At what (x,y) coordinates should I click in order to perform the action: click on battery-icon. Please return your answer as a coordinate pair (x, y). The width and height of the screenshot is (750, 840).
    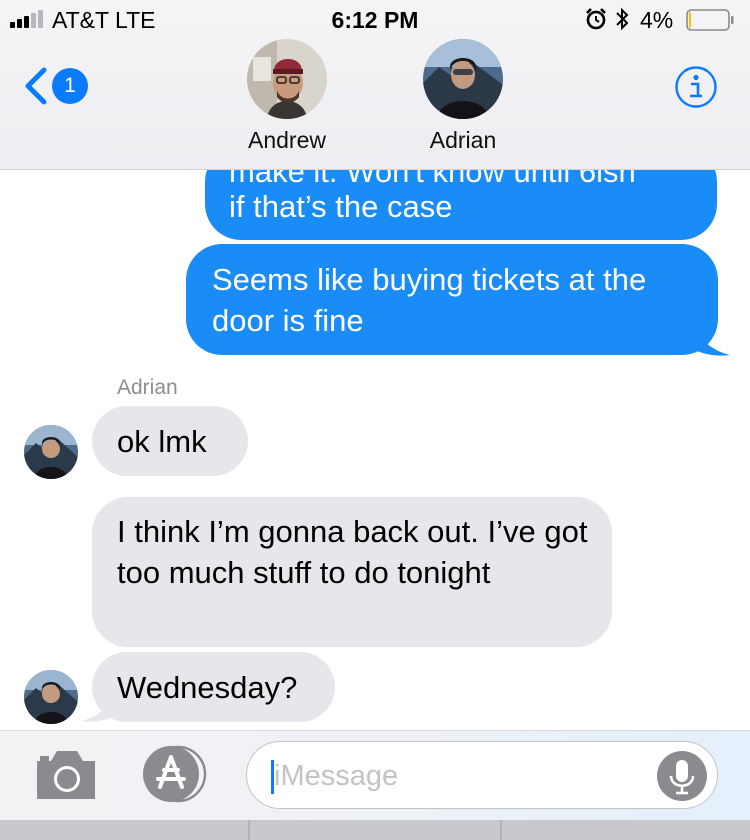
    Looking at the image, I should click on (710, 20).